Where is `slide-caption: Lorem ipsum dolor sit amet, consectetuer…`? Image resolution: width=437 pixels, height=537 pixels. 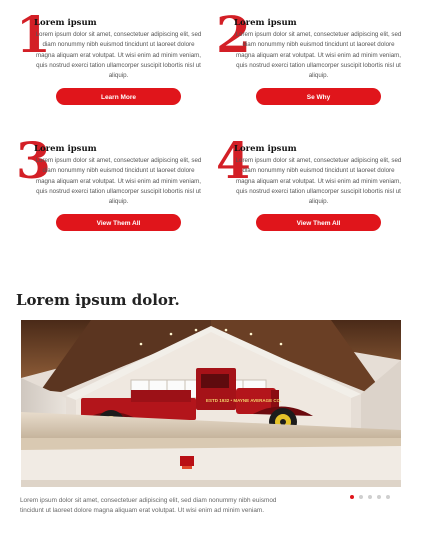
slide-caption: Lorem ipsum dolor sit amet, consectetuer… is located at coordinates (148, 505).